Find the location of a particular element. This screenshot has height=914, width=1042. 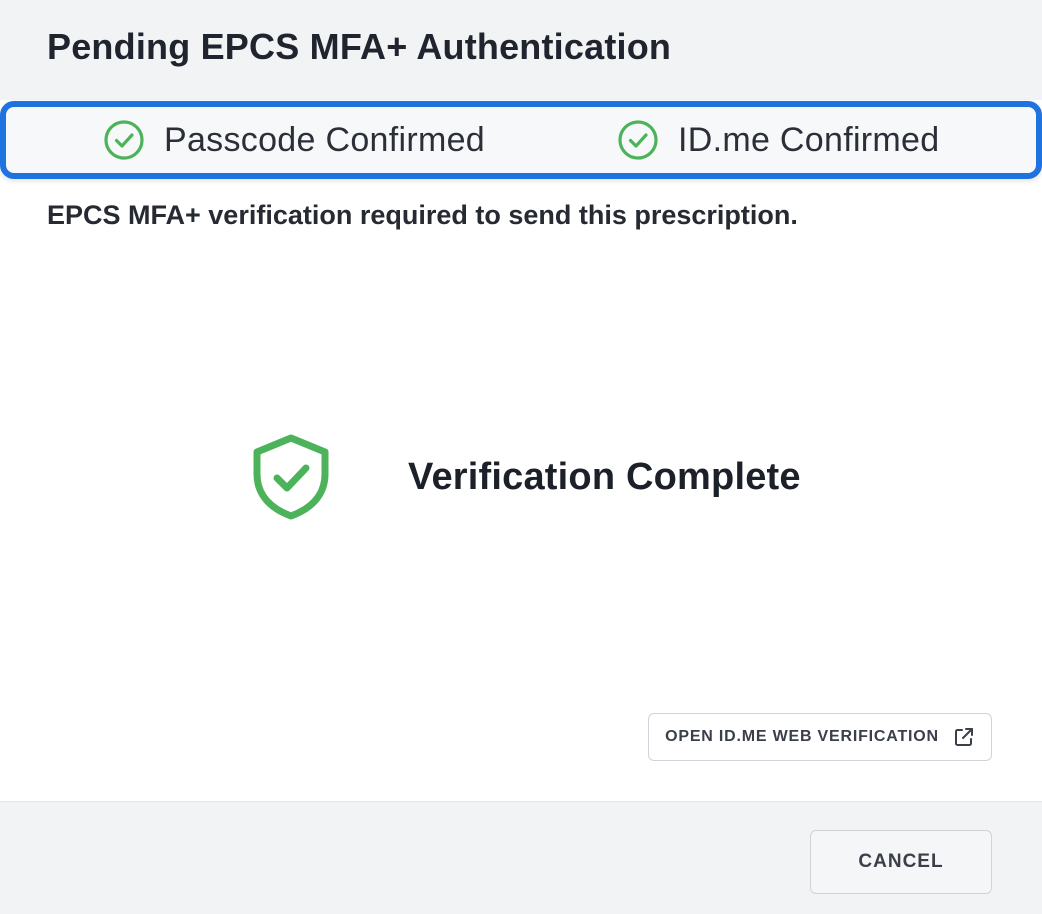

verification-complete-label: Verification Complete is located at coordinates (604, 476).